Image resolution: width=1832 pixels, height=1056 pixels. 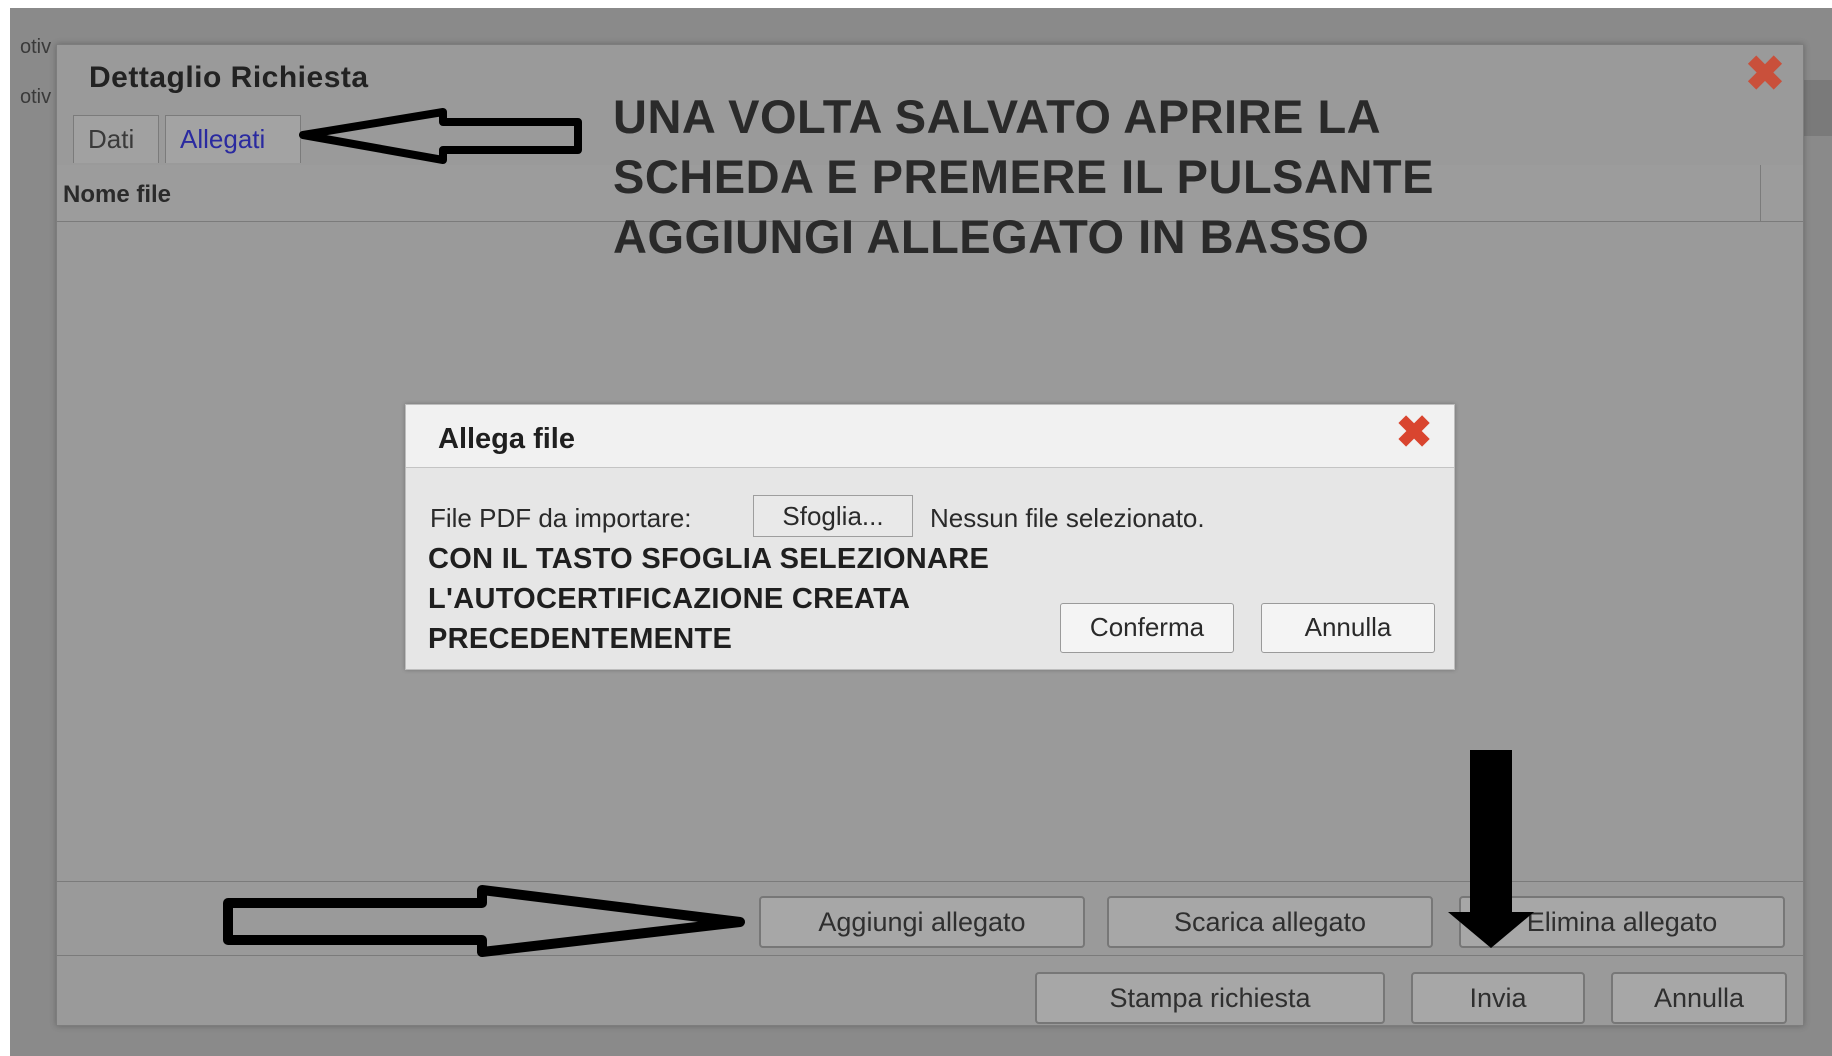 What do you see at coordinates (484, 921) in the screenshot?
I see `arrow-right-icon` at bounding box center [484, 921].